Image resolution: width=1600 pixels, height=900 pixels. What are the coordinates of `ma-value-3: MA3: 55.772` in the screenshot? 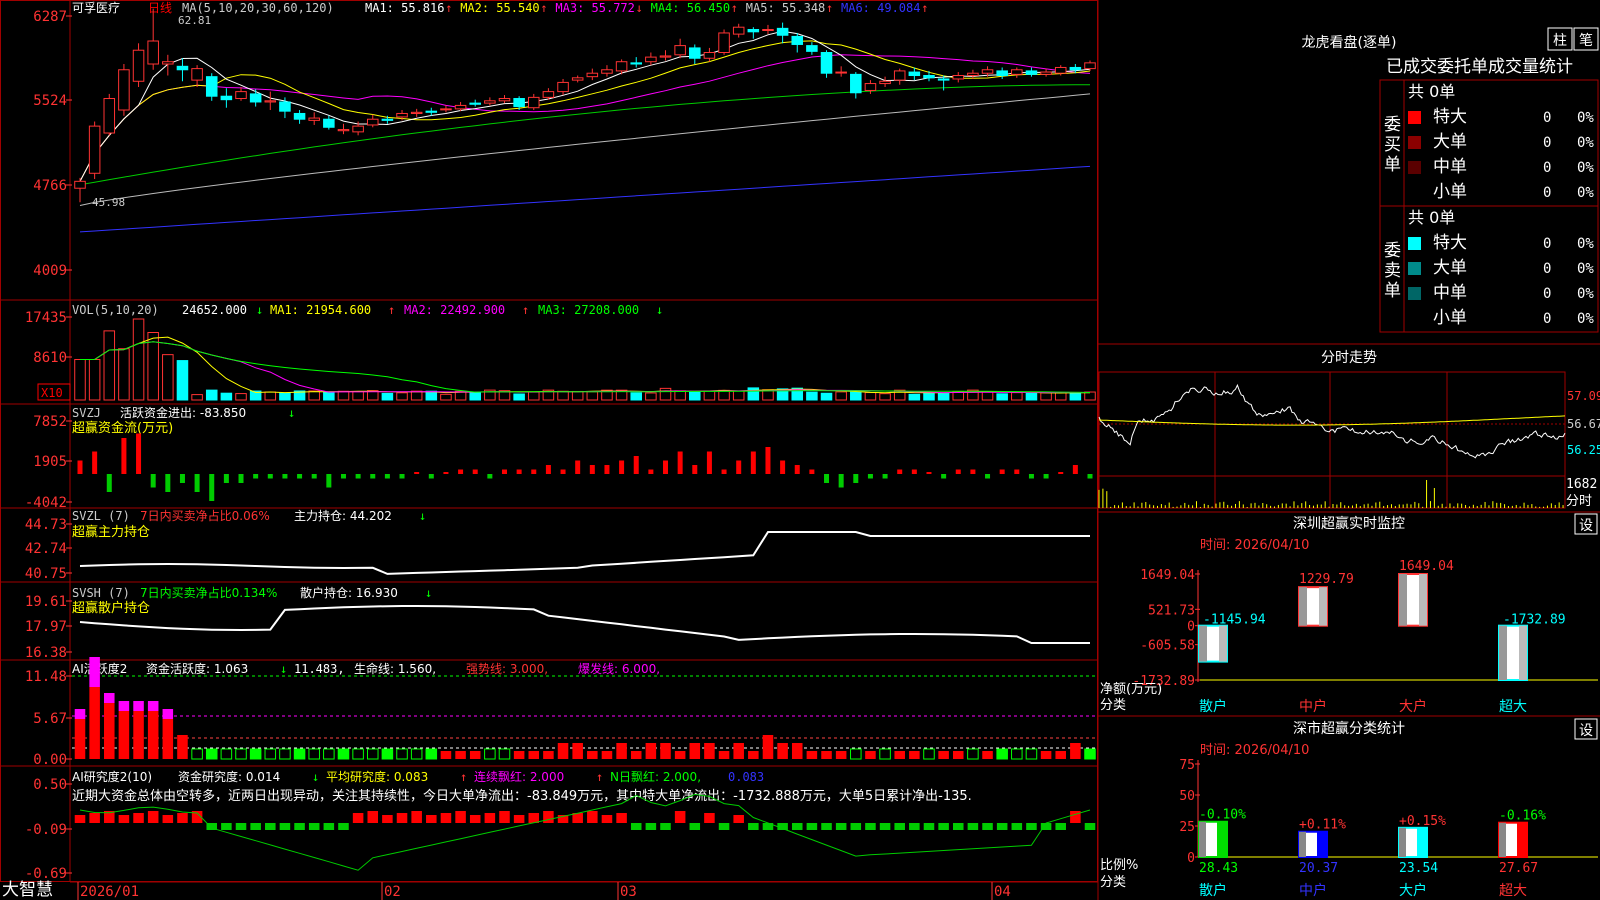 It's located at (594, 8).